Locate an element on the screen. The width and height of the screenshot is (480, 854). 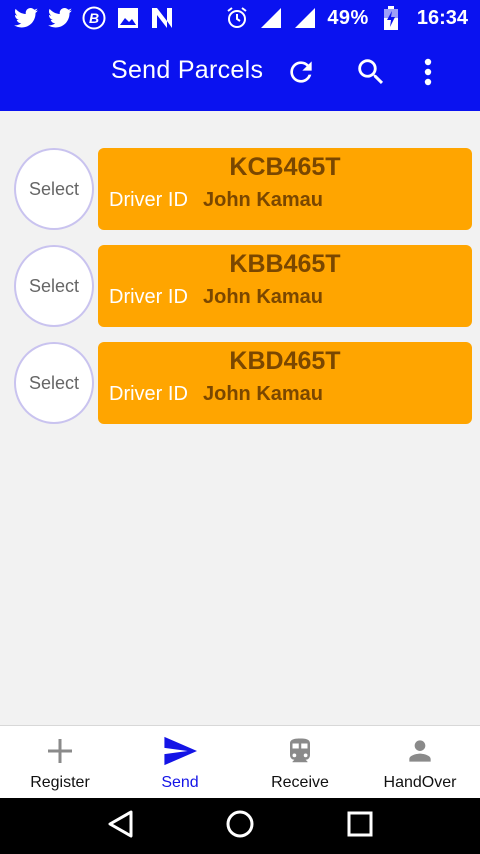
search-icon is located at coordinates (371, 74).